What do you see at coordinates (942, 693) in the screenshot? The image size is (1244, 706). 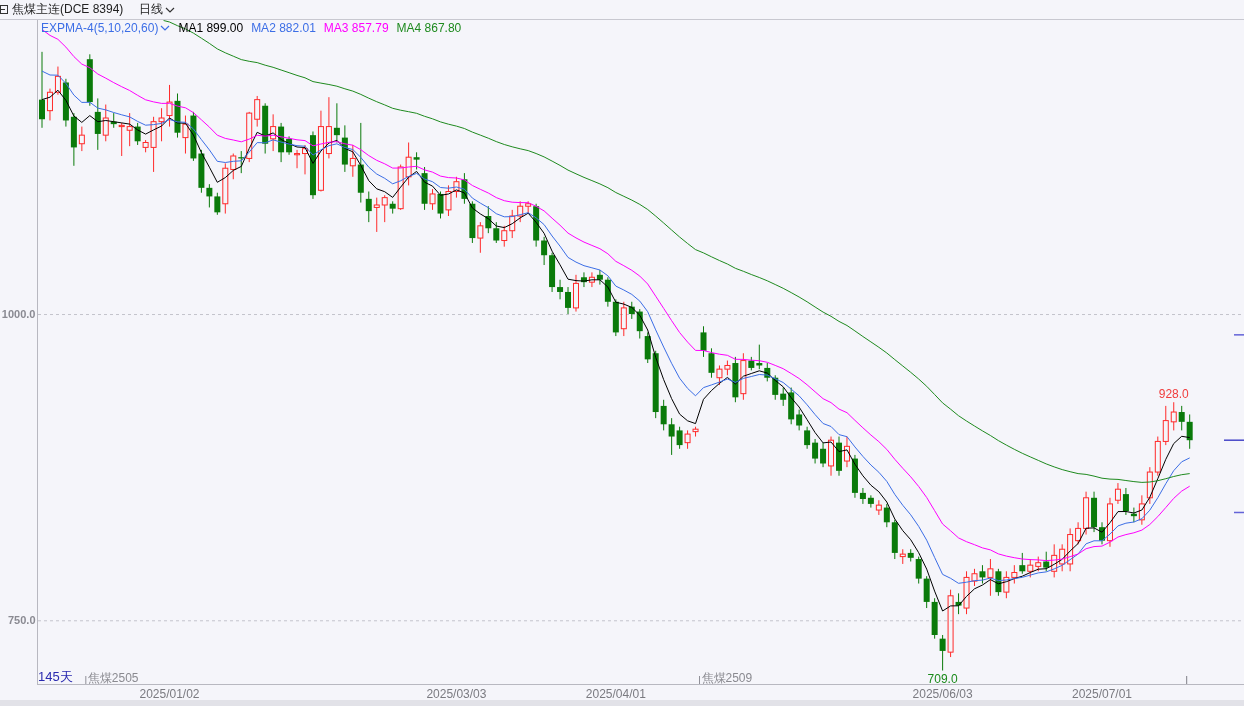 I see `x-axis-label: 2025/06/03` at bounding box center [942, 693].